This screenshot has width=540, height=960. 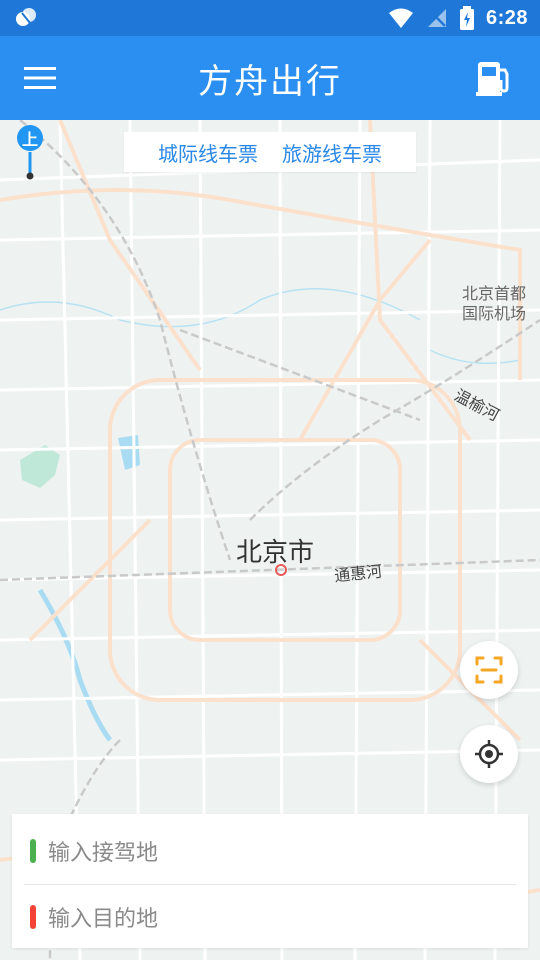 What do you see at coordinates (103, 853) in the screenshot?
I see `pickup-placeholder: 输入接驾地` at bounding box center [103, 853].